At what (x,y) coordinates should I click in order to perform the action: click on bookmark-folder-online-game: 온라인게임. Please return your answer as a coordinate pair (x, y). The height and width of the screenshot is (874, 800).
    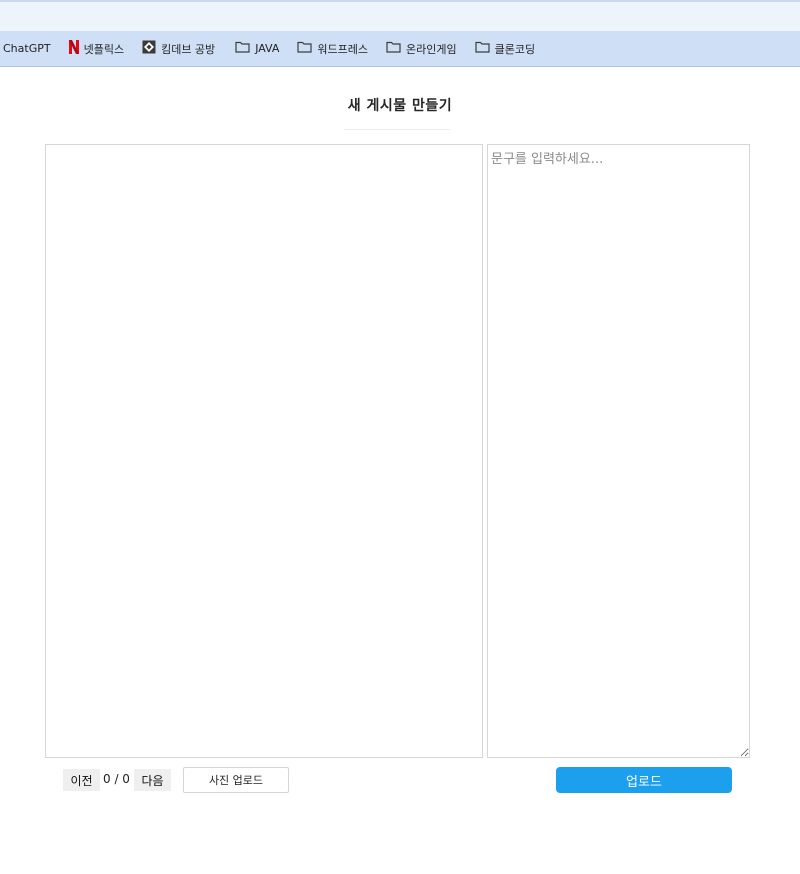
    Looking at the image, I should click on (421, 49).